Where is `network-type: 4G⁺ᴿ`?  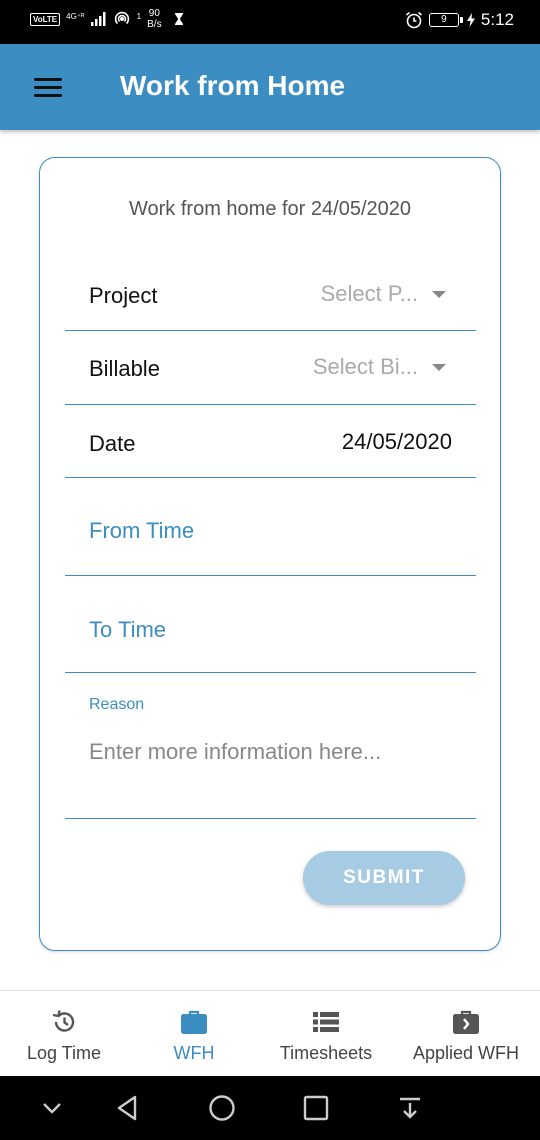 network-type: 4G⁺ᴿ is located at coordinates (75, 16).